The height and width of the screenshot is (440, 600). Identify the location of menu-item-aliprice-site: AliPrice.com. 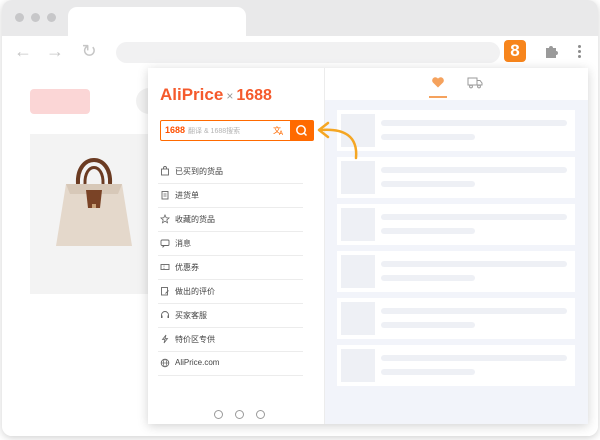
(230, 364).